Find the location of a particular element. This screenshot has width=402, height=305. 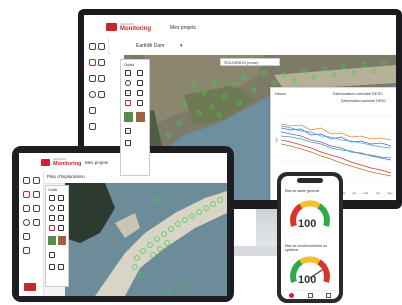

app-header: SOLDATA Monitoring Mes projets is located at coordinates (240, 26).